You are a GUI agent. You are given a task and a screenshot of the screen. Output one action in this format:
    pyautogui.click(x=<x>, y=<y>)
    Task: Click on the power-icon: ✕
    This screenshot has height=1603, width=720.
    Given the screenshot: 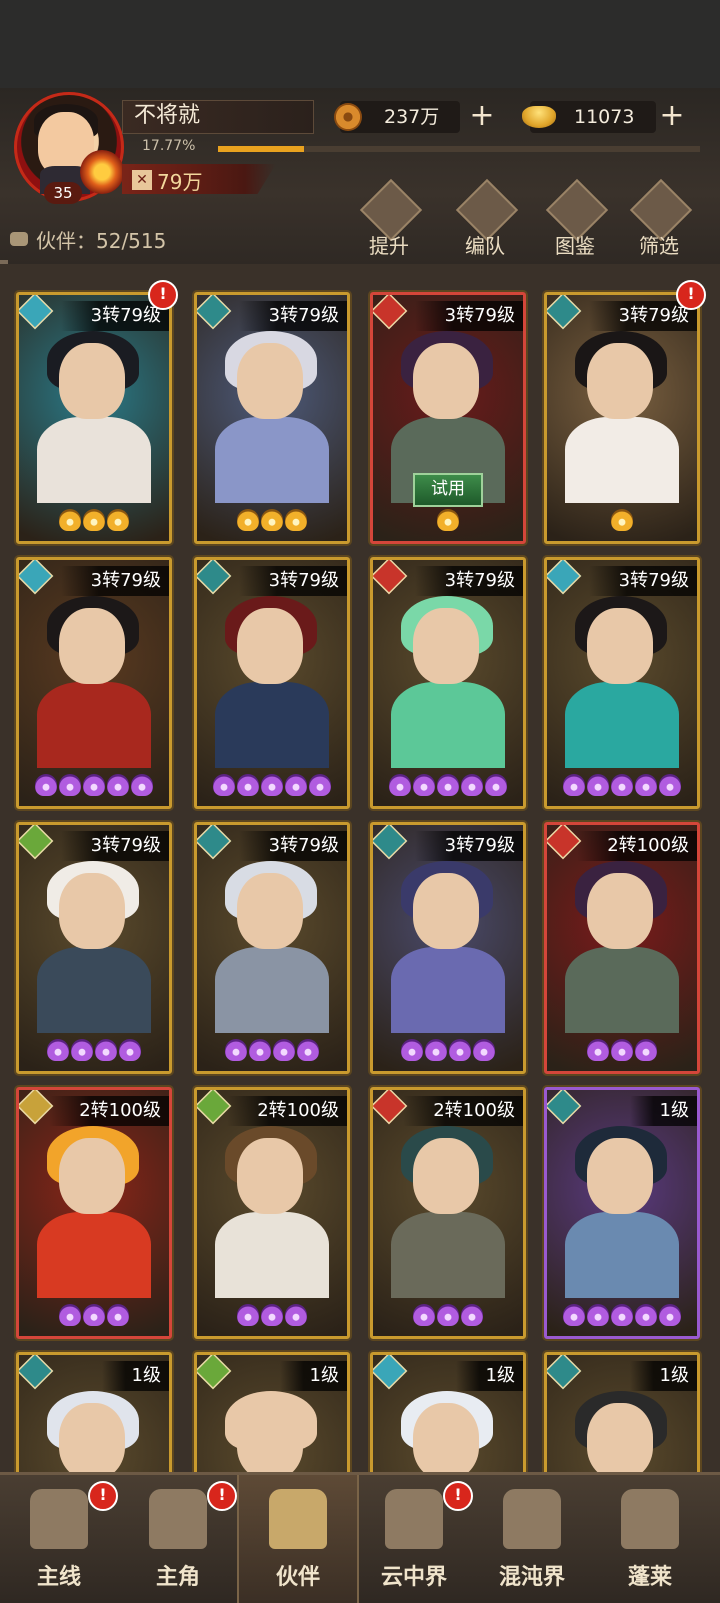 What is the action you would take?
    pyautogui.click(x=142, y=180)
    